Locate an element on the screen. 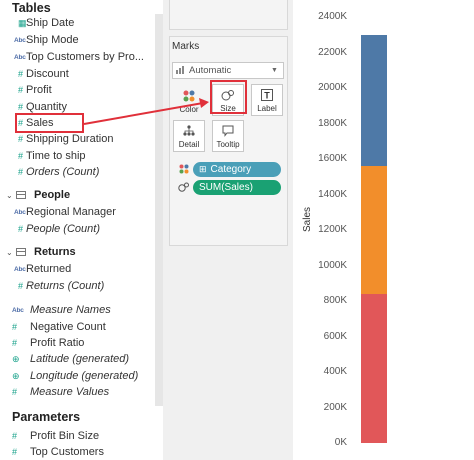  tables-title: Tables is located at coordinates (31, 8).